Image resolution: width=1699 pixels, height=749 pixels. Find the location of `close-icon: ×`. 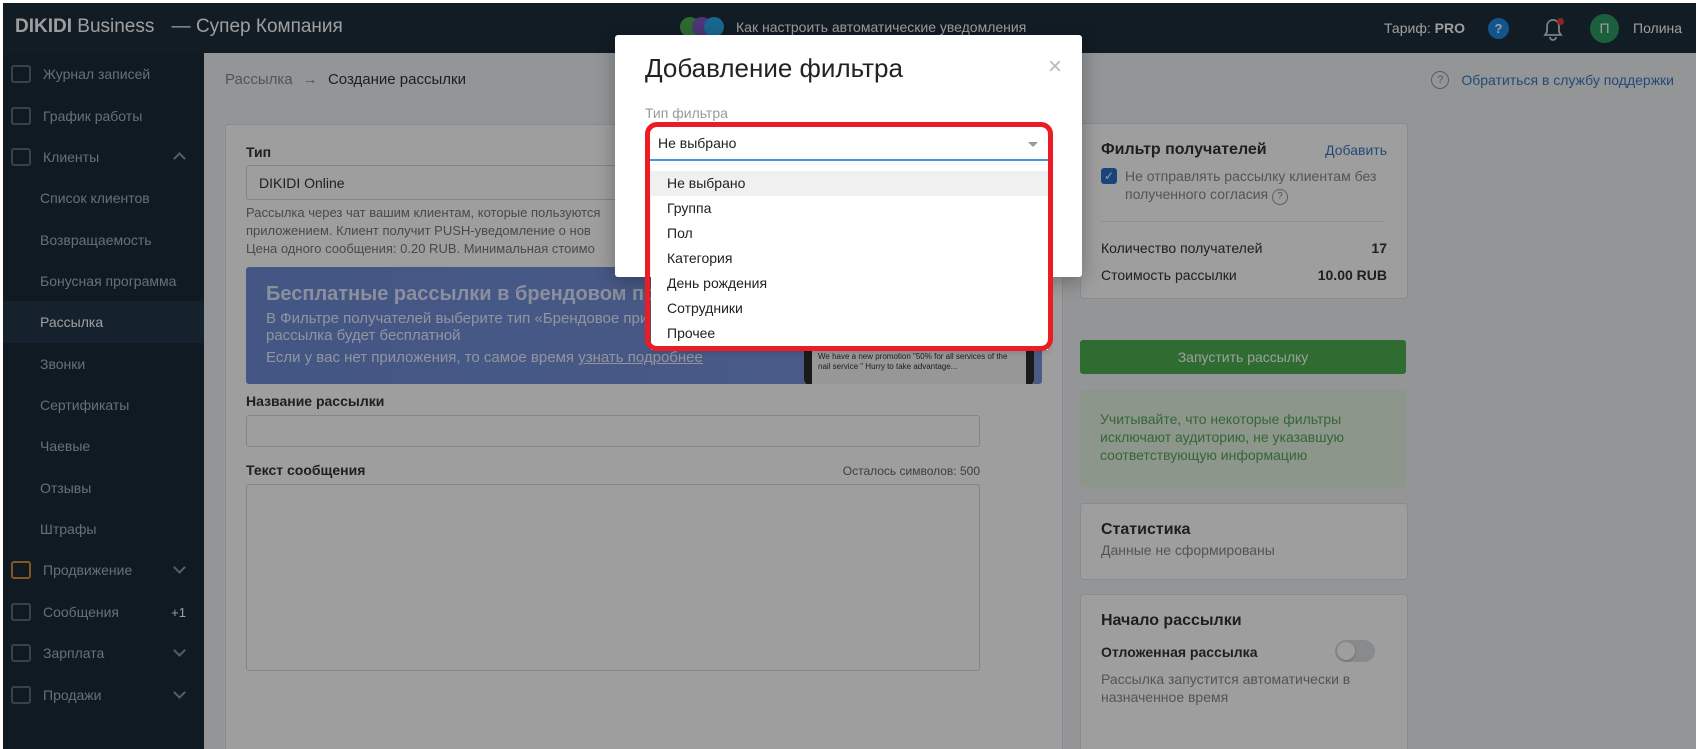

close-icon: × is located at coordinates (1055, 67).